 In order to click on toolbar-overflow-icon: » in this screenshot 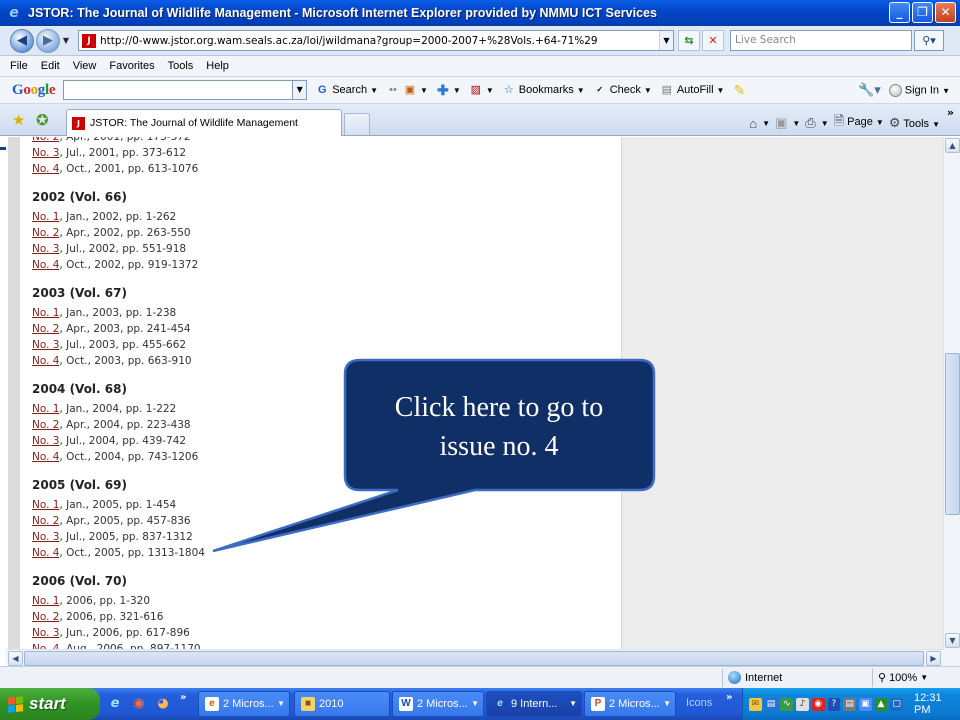, I will do `click(729, 697)`.